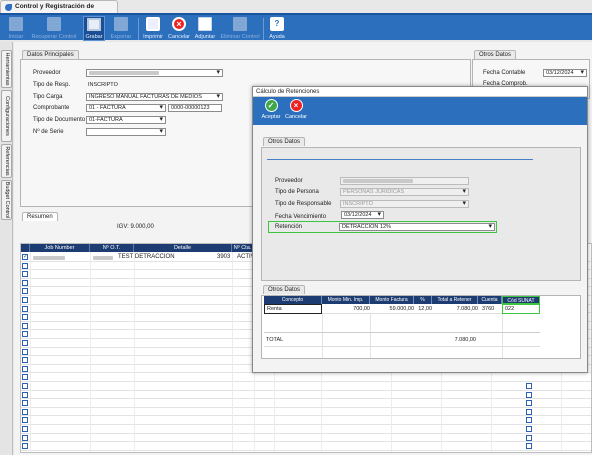 This screenshot has width=592, height=455. Describe the element at coordinates (392, 300) in the screenshot. I see `col-monto-factura: Monto Factura` at that location.